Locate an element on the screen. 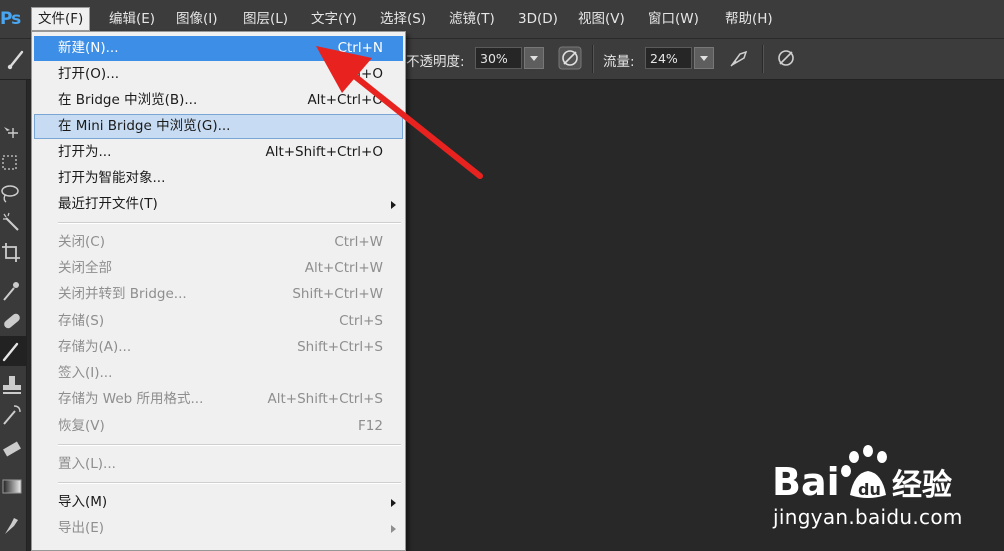 The width and height of the screenshot is (1004, 551). menu-image: 图像(I) is located at coordinates (197, 19).